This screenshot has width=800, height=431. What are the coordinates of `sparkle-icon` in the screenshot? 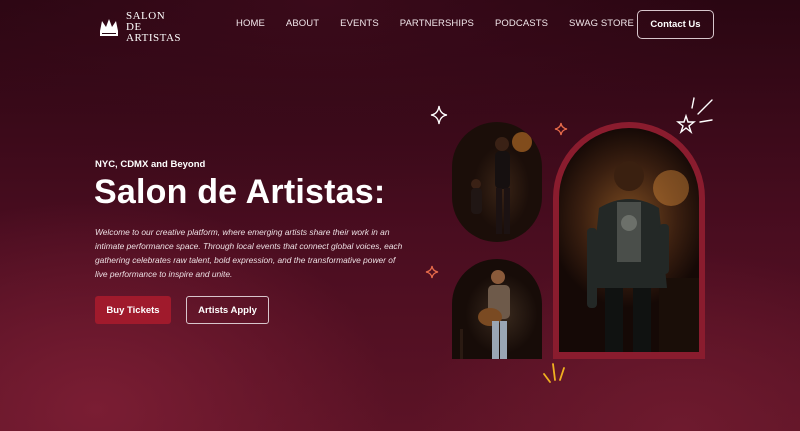 It's located at (439, 115).